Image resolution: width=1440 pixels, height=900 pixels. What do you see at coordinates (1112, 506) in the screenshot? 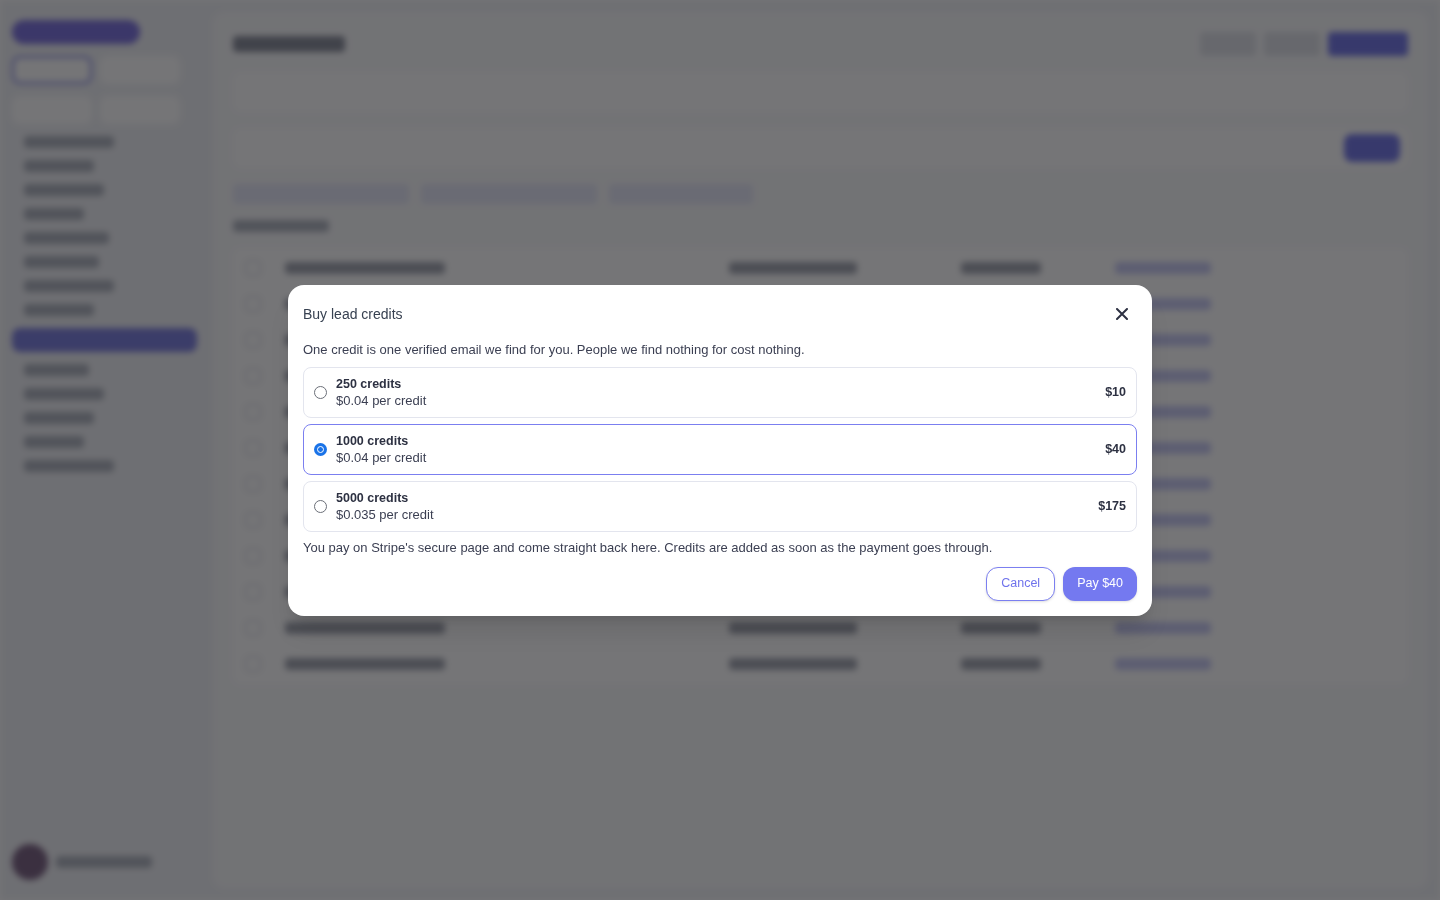
I see `package-price: $175` at bounding box center [1112, 506].